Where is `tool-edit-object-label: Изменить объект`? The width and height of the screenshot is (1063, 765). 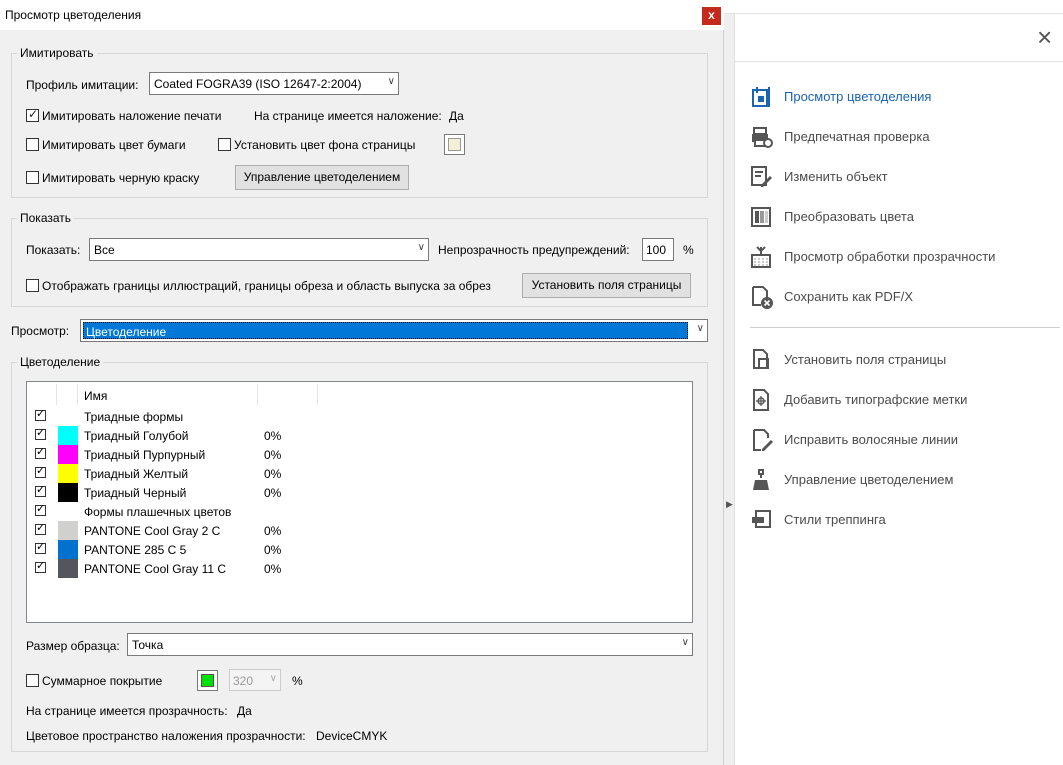
tool-edit-object-label: Изменить объект is located at coordinates (836, 176).